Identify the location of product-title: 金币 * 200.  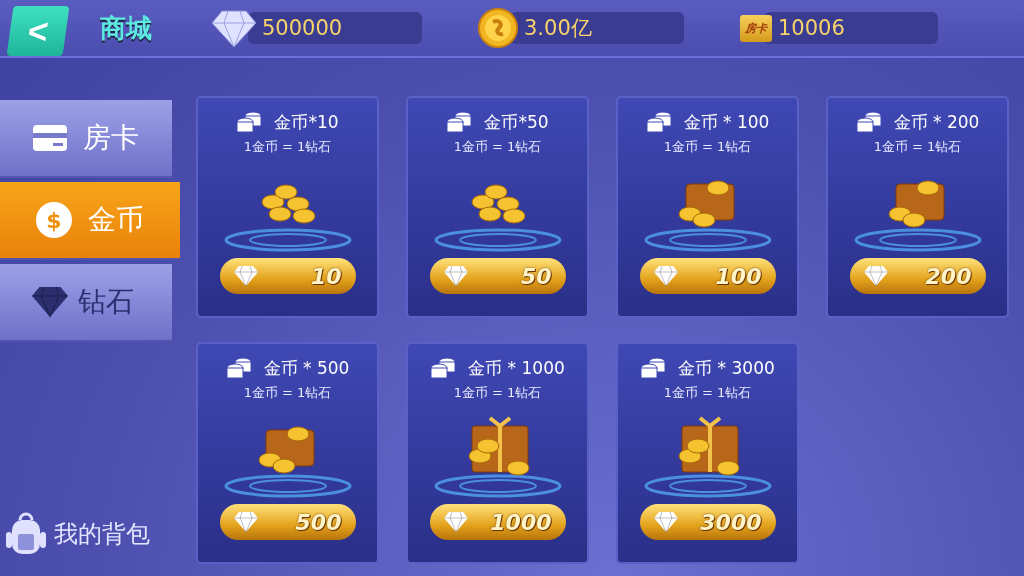
(936, 122).